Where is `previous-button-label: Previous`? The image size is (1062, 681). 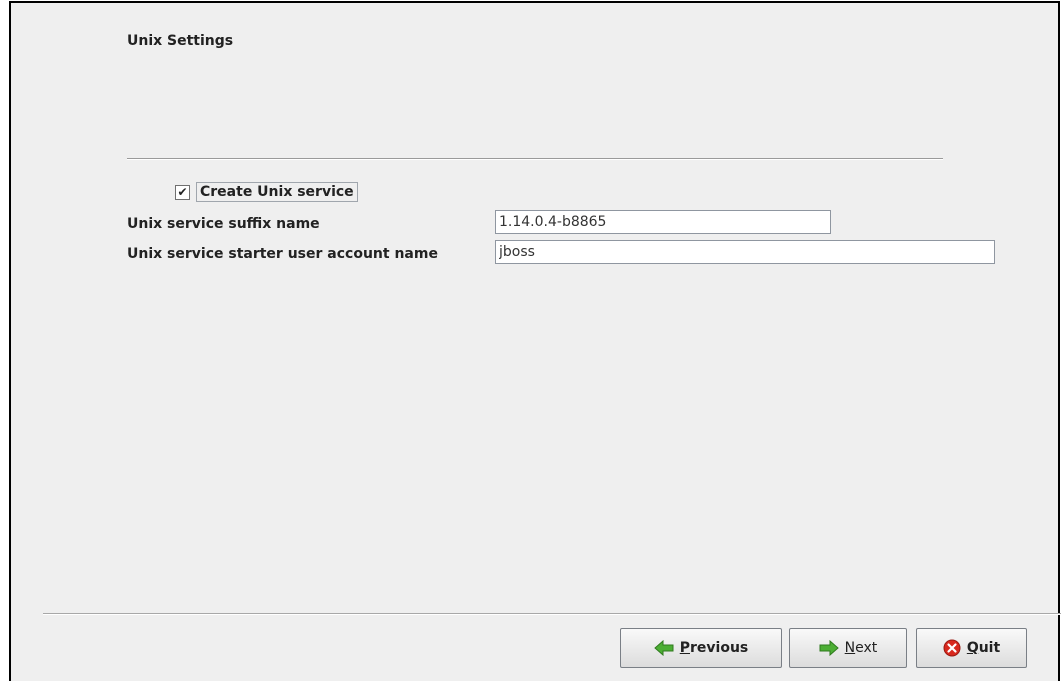
previous-button-label: Previous is located at coordinates (714, 648).